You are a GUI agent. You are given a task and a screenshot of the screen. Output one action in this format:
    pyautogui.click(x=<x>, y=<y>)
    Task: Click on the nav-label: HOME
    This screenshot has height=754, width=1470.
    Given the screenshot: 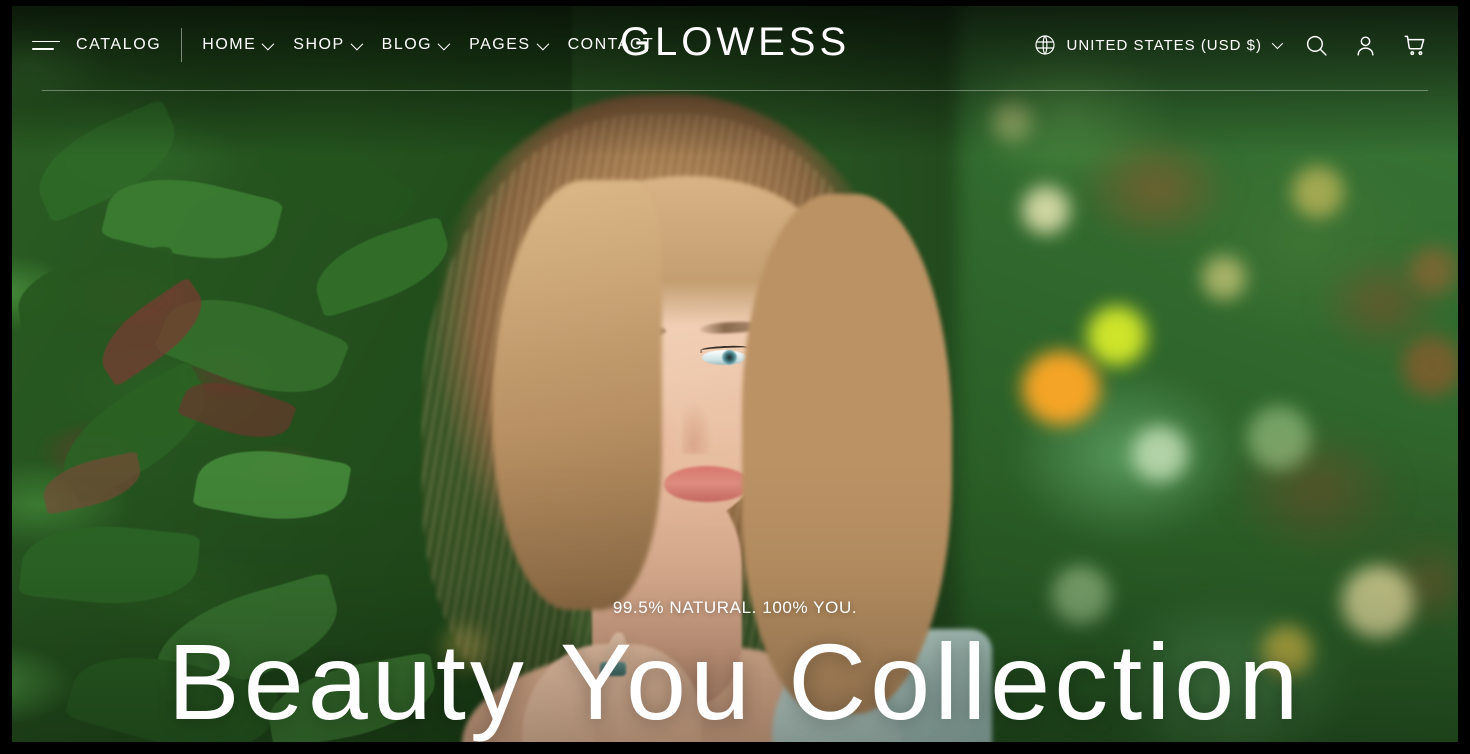 What is the action you would take?
    pyautogui.click(x=229, y=44)
    